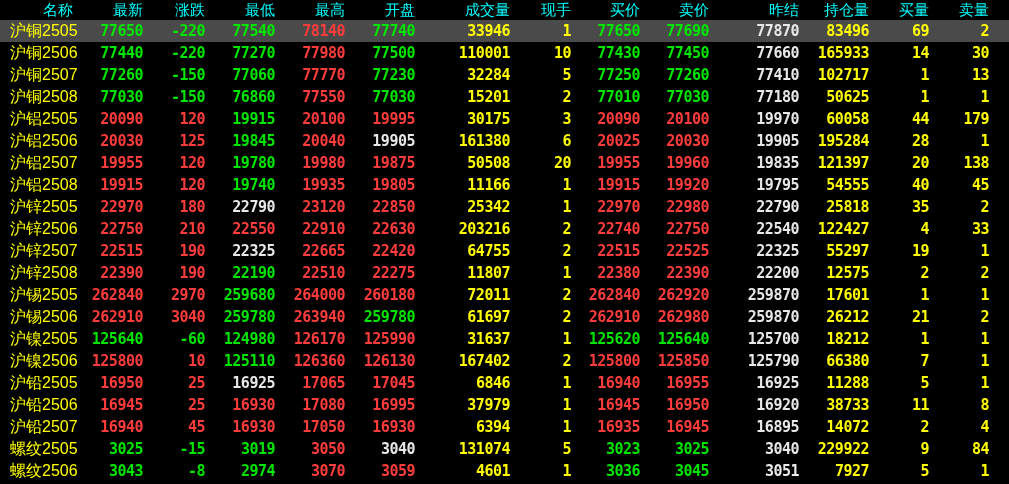 This screenshot has width=1009, height=484. Describe the element at coordinates (487, 9) in the screenshot. I see `column-header: 成交量` at that location.